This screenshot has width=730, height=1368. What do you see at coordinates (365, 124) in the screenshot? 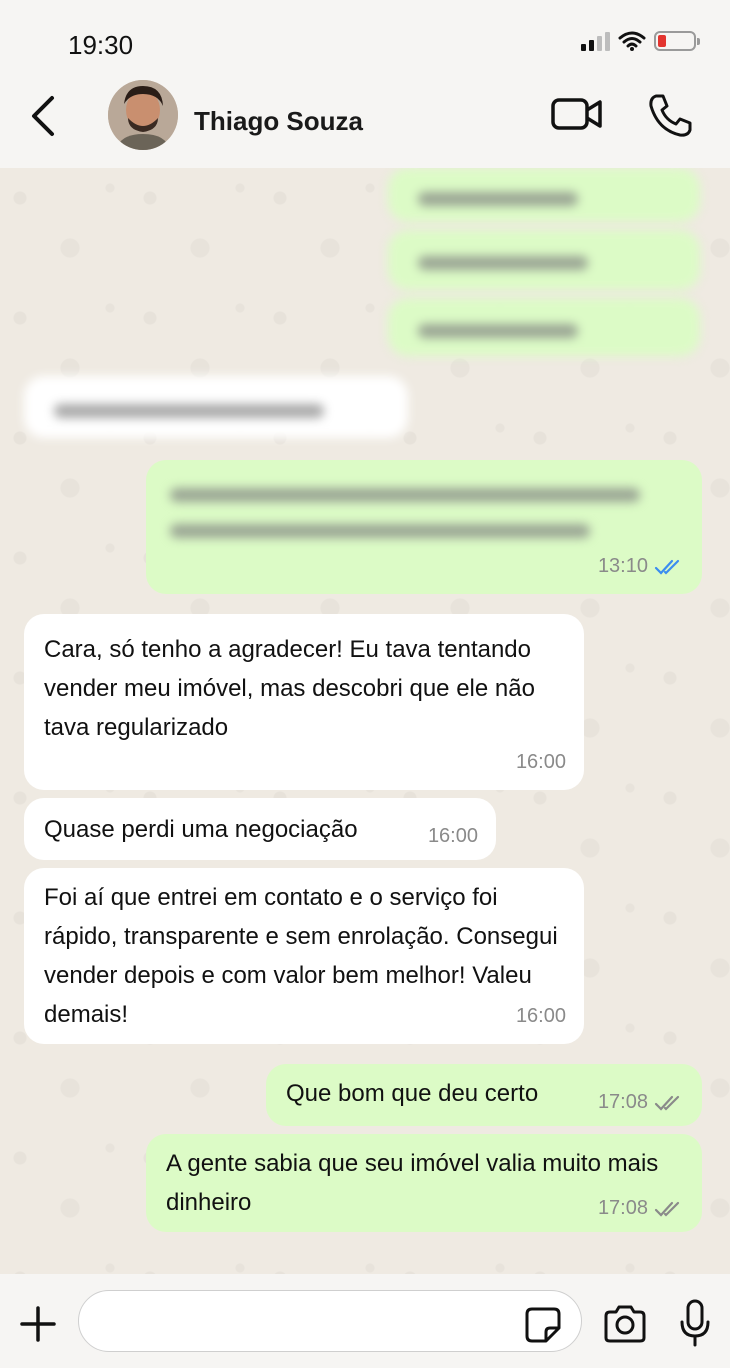
I see `chat-header: Thiago Souza` at bounding box center [365, 124].